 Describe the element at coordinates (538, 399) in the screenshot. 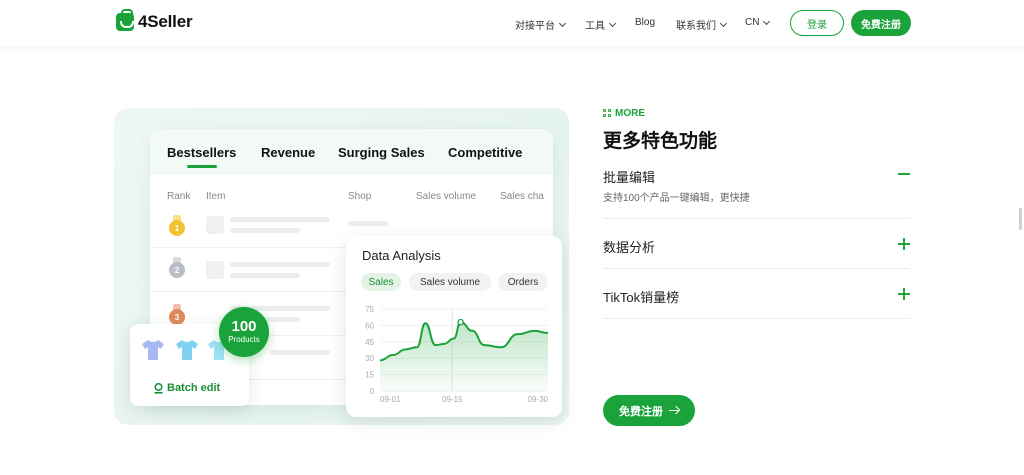

I see `x-tick-label: 09-30` at that location.